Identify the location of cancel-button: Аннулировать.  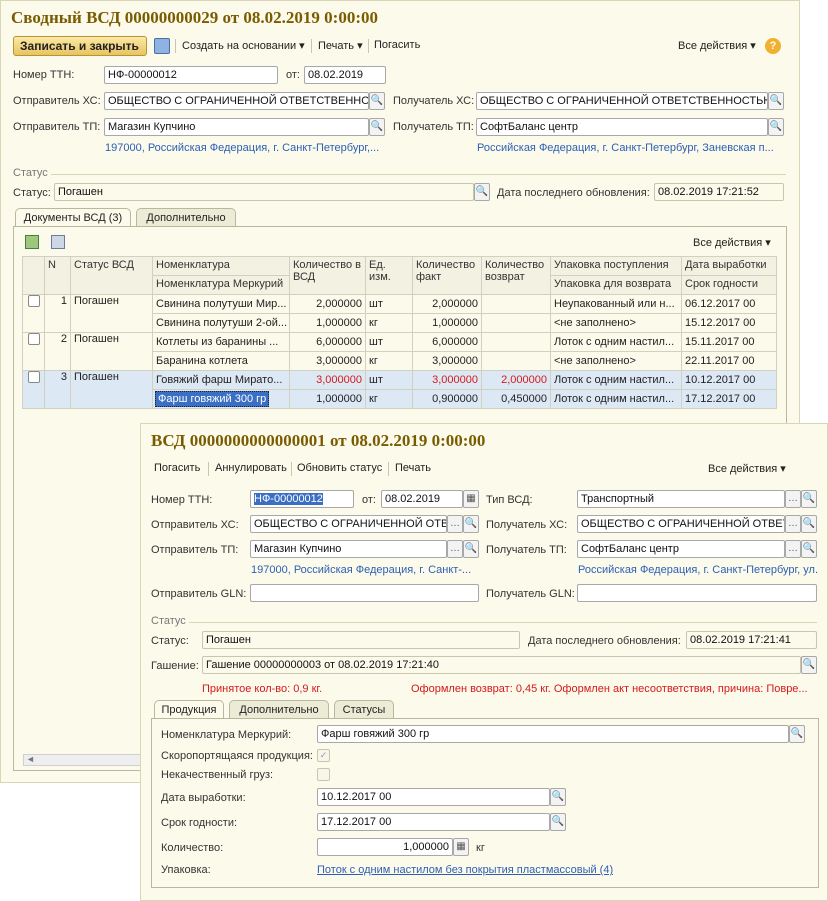
(251, 468).